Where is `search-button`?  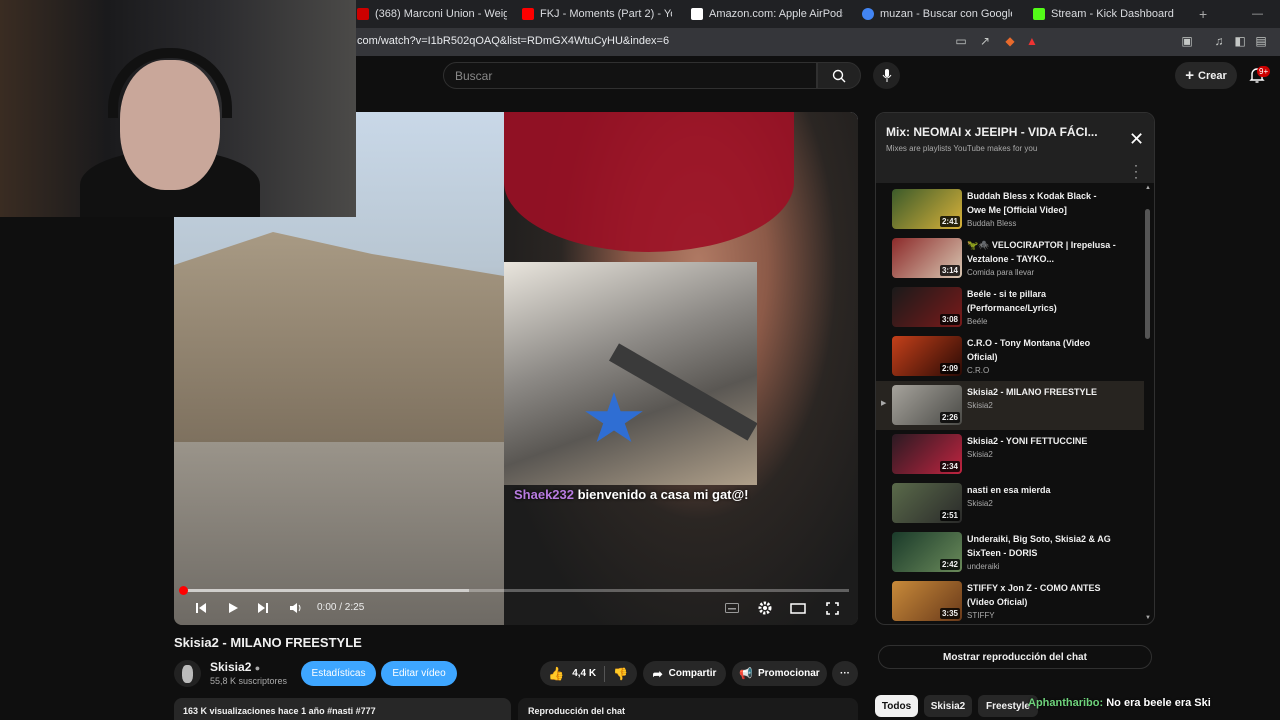
search-button is located at coordinates (839, 75).